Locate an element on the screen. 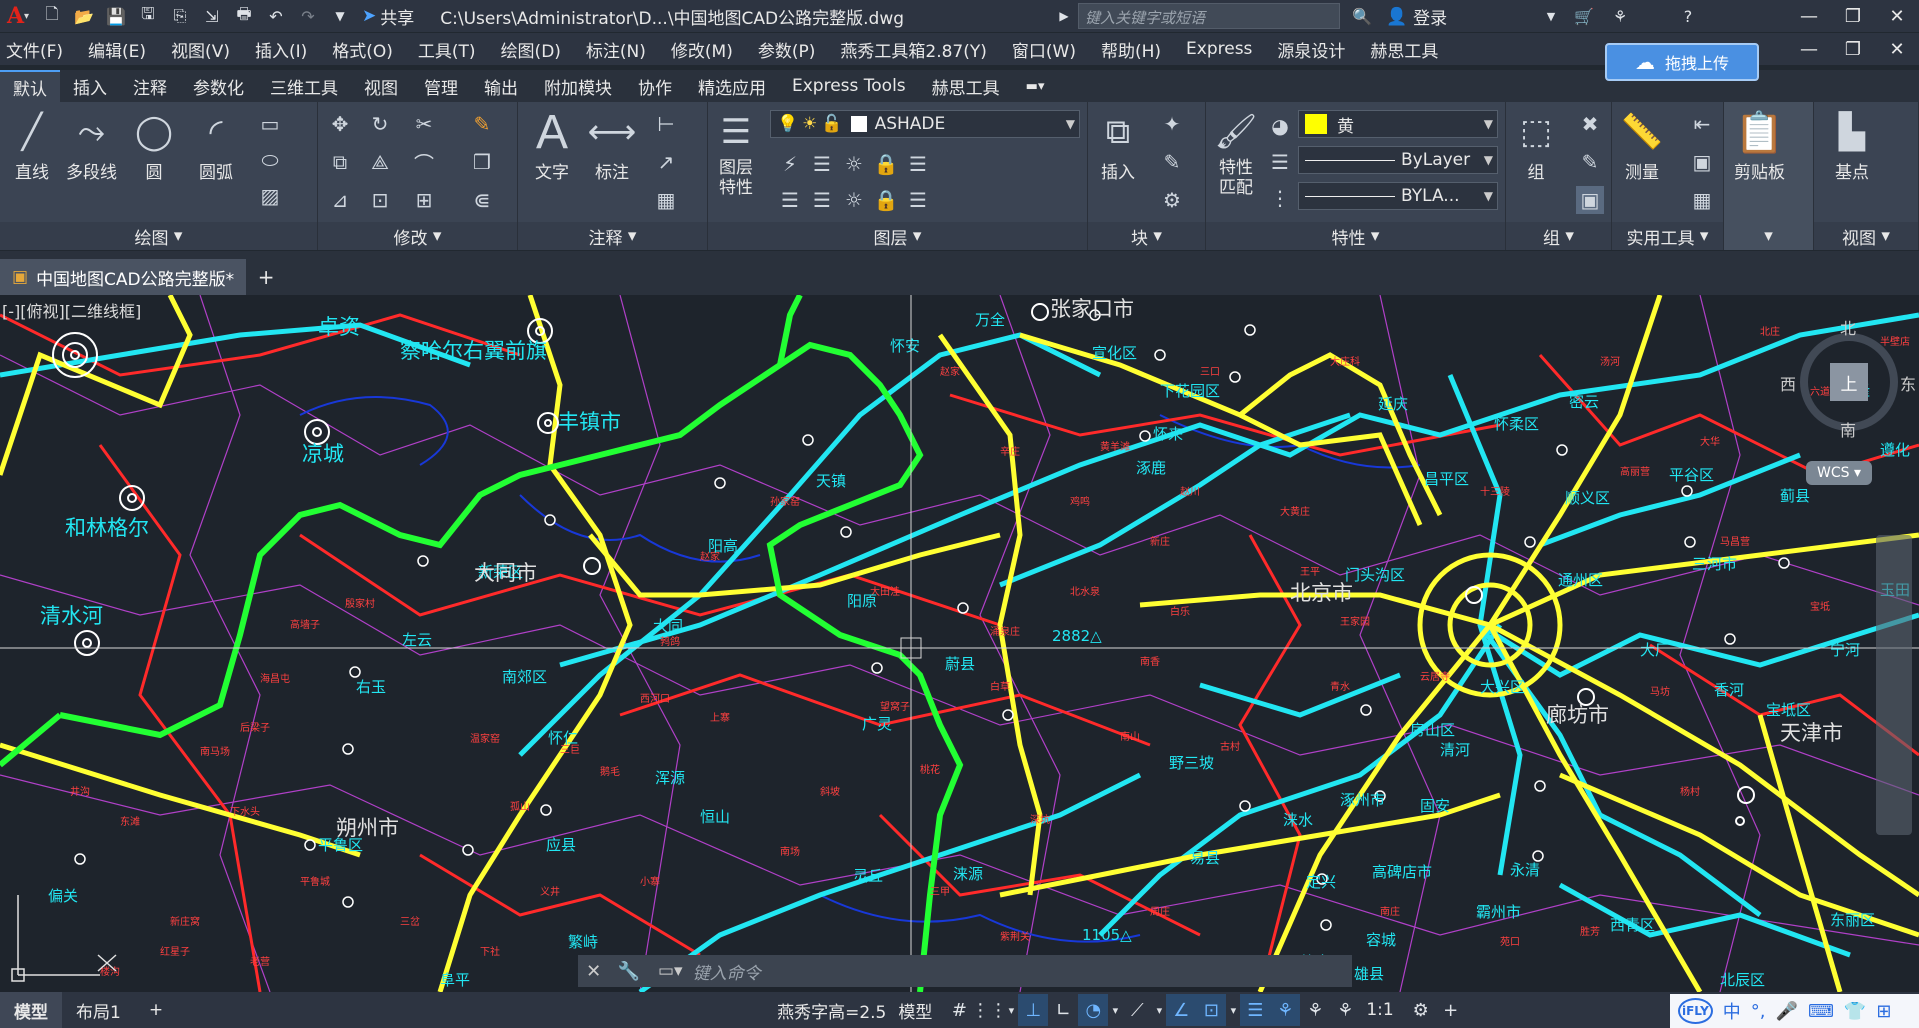 This screenshot has height=1028, width=1919. trim-icon: ✂ is located at coordinates (424, 124).